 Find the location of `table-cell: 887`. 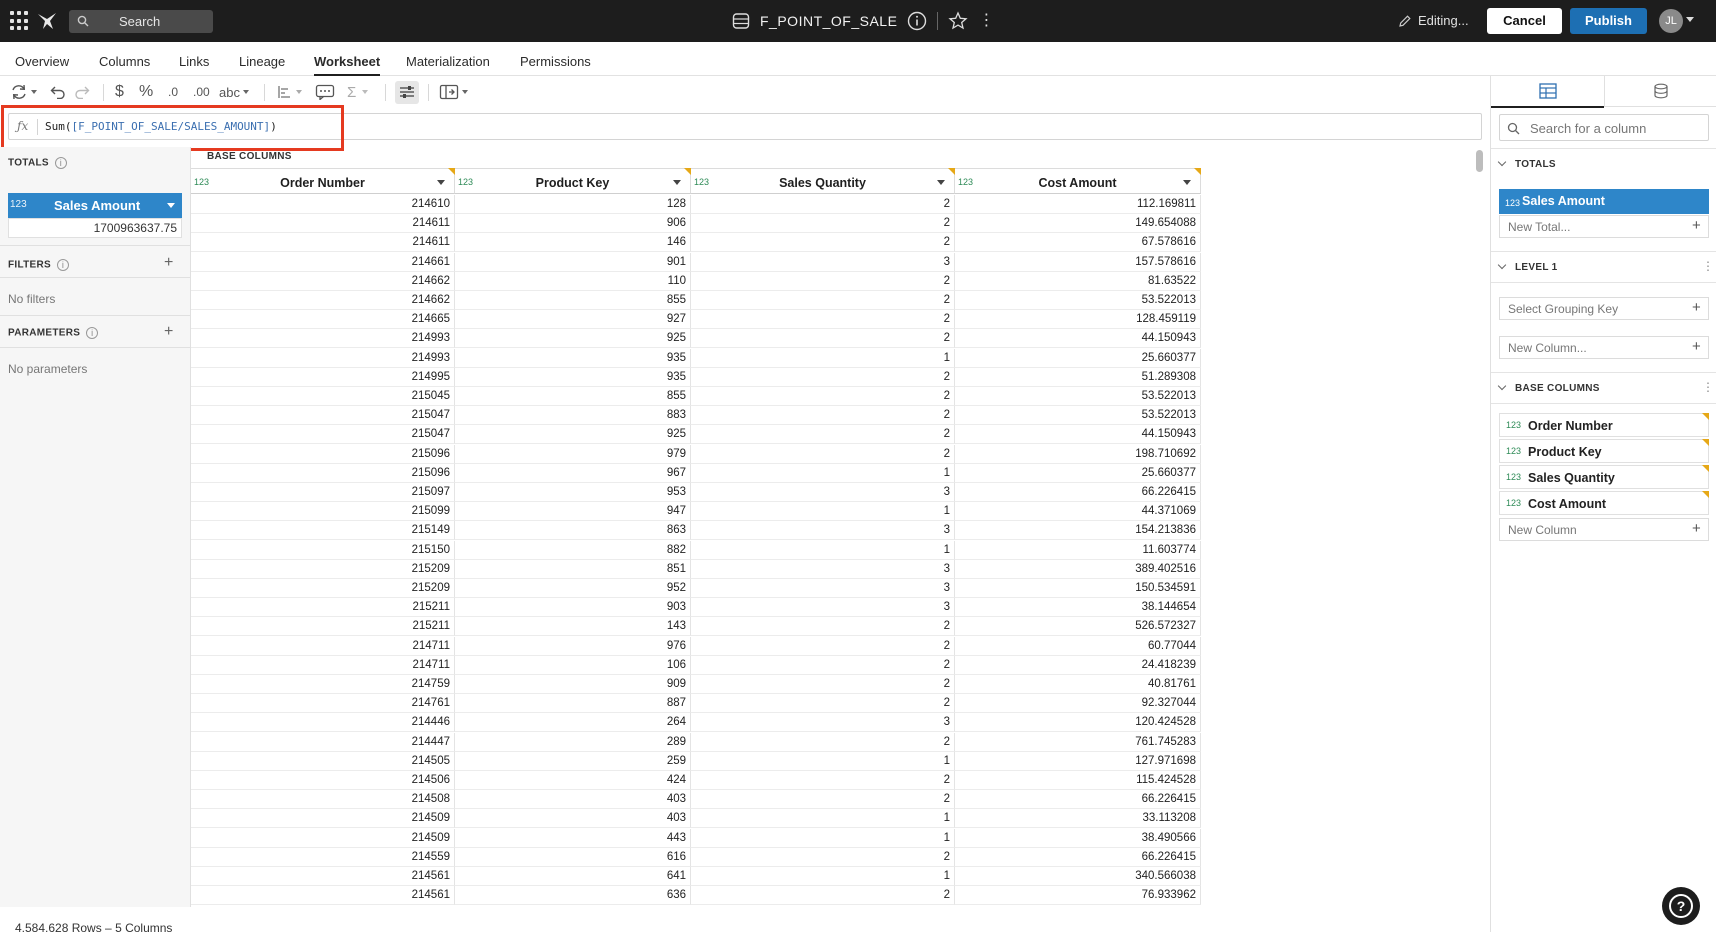

table-cell: 887 is located at coordinates (573, 704).